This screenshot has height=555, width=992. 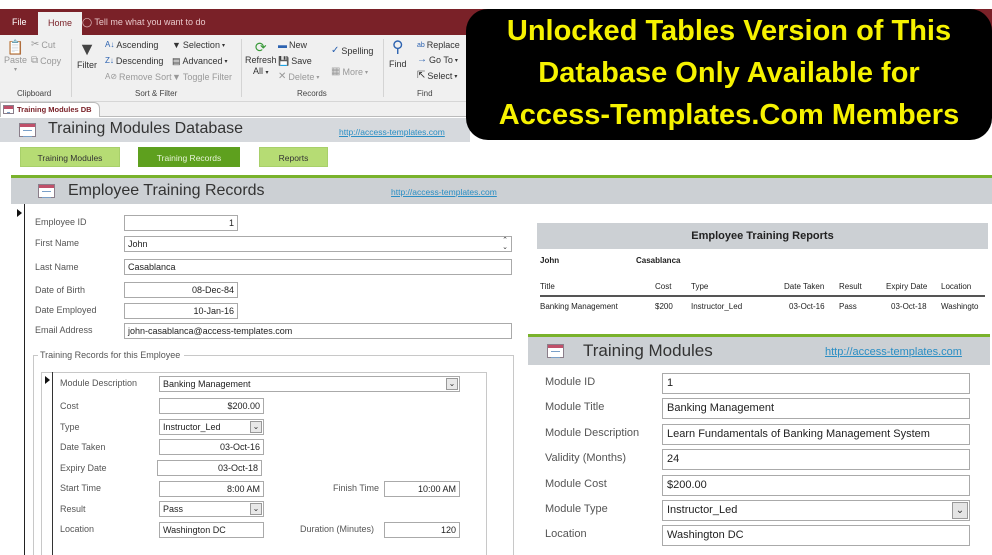 I want to click on finish-time-field: 10:00 AM, so click(x=422, y=489).